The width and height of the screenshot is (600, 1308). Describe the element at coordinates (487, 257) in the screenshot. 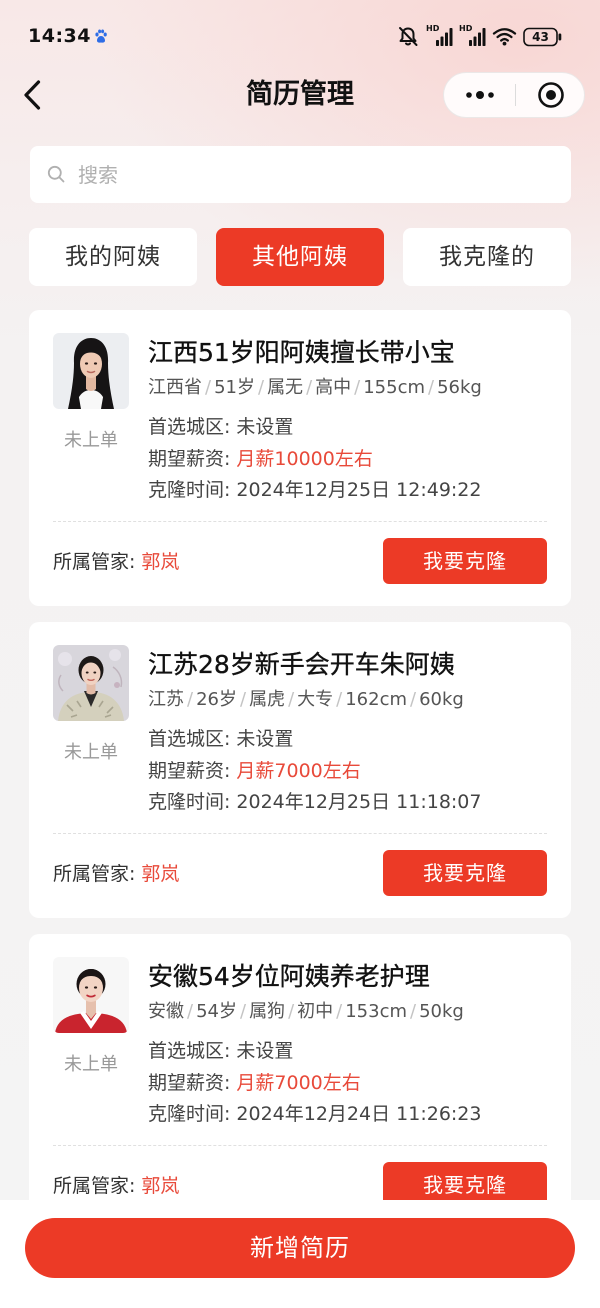

I see `tab-my-clones: 我克隆的` at that location.